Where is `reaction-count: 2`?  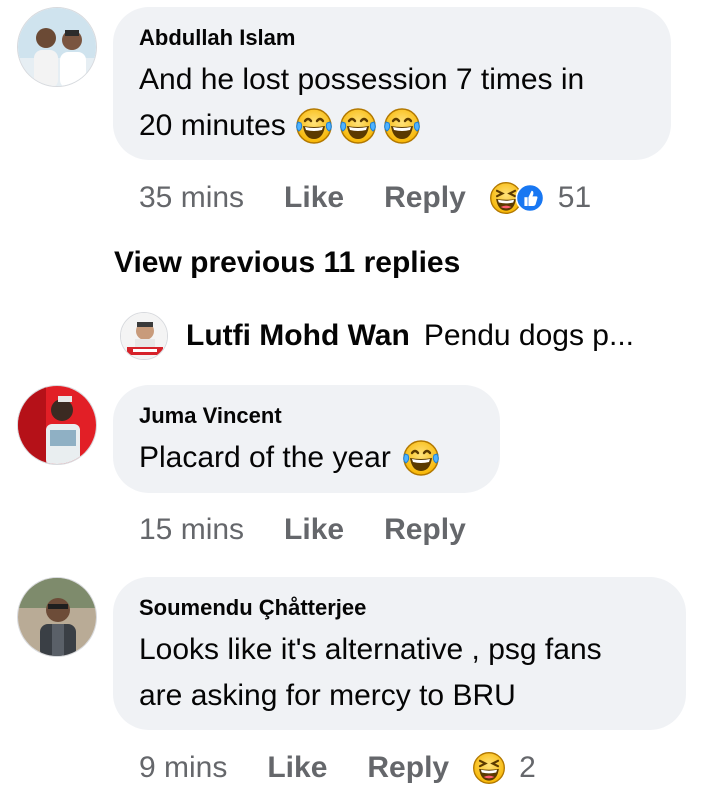 reaction-count: 2 is located at coordinates (527, 767).